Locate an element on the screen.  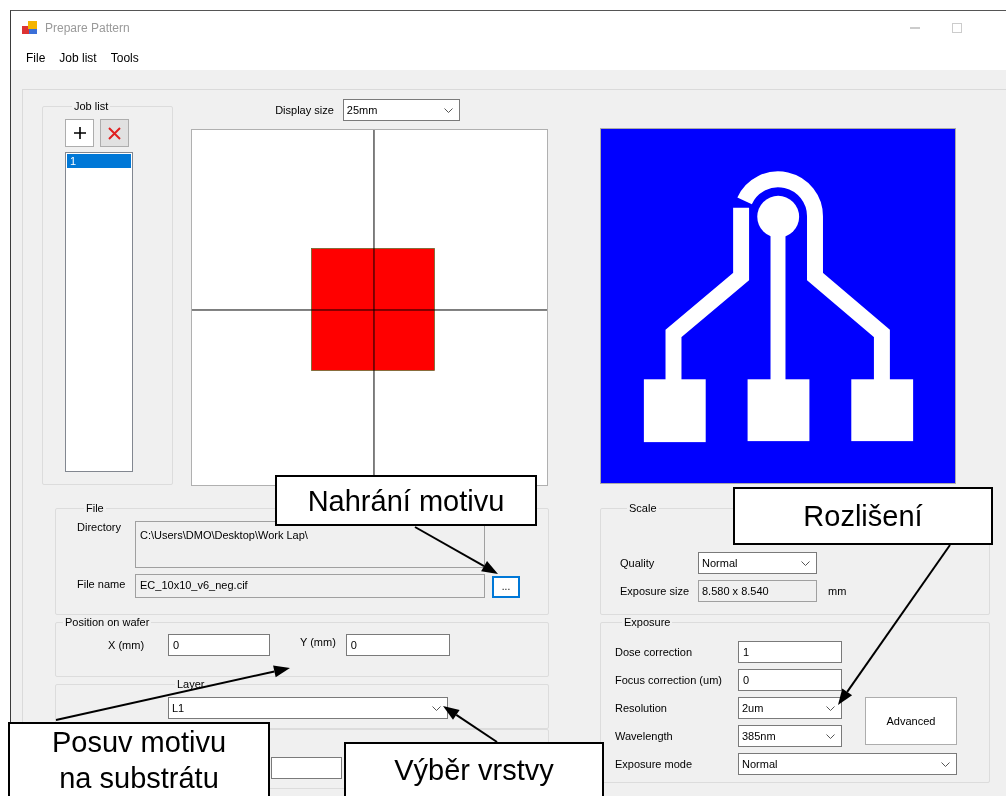
exposure-size-field: 8.580 x 8.540 is located at coordinates (757, 591).